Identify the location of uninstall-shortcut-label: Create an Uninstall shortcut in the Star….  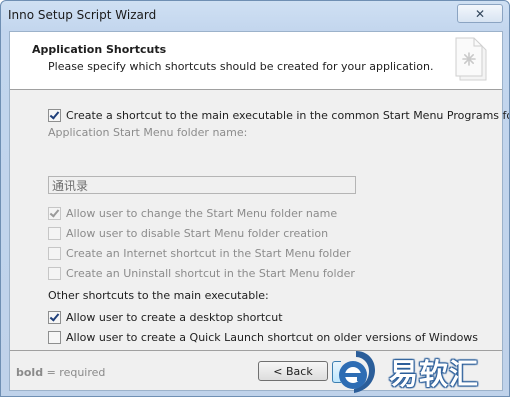
(210, 273).